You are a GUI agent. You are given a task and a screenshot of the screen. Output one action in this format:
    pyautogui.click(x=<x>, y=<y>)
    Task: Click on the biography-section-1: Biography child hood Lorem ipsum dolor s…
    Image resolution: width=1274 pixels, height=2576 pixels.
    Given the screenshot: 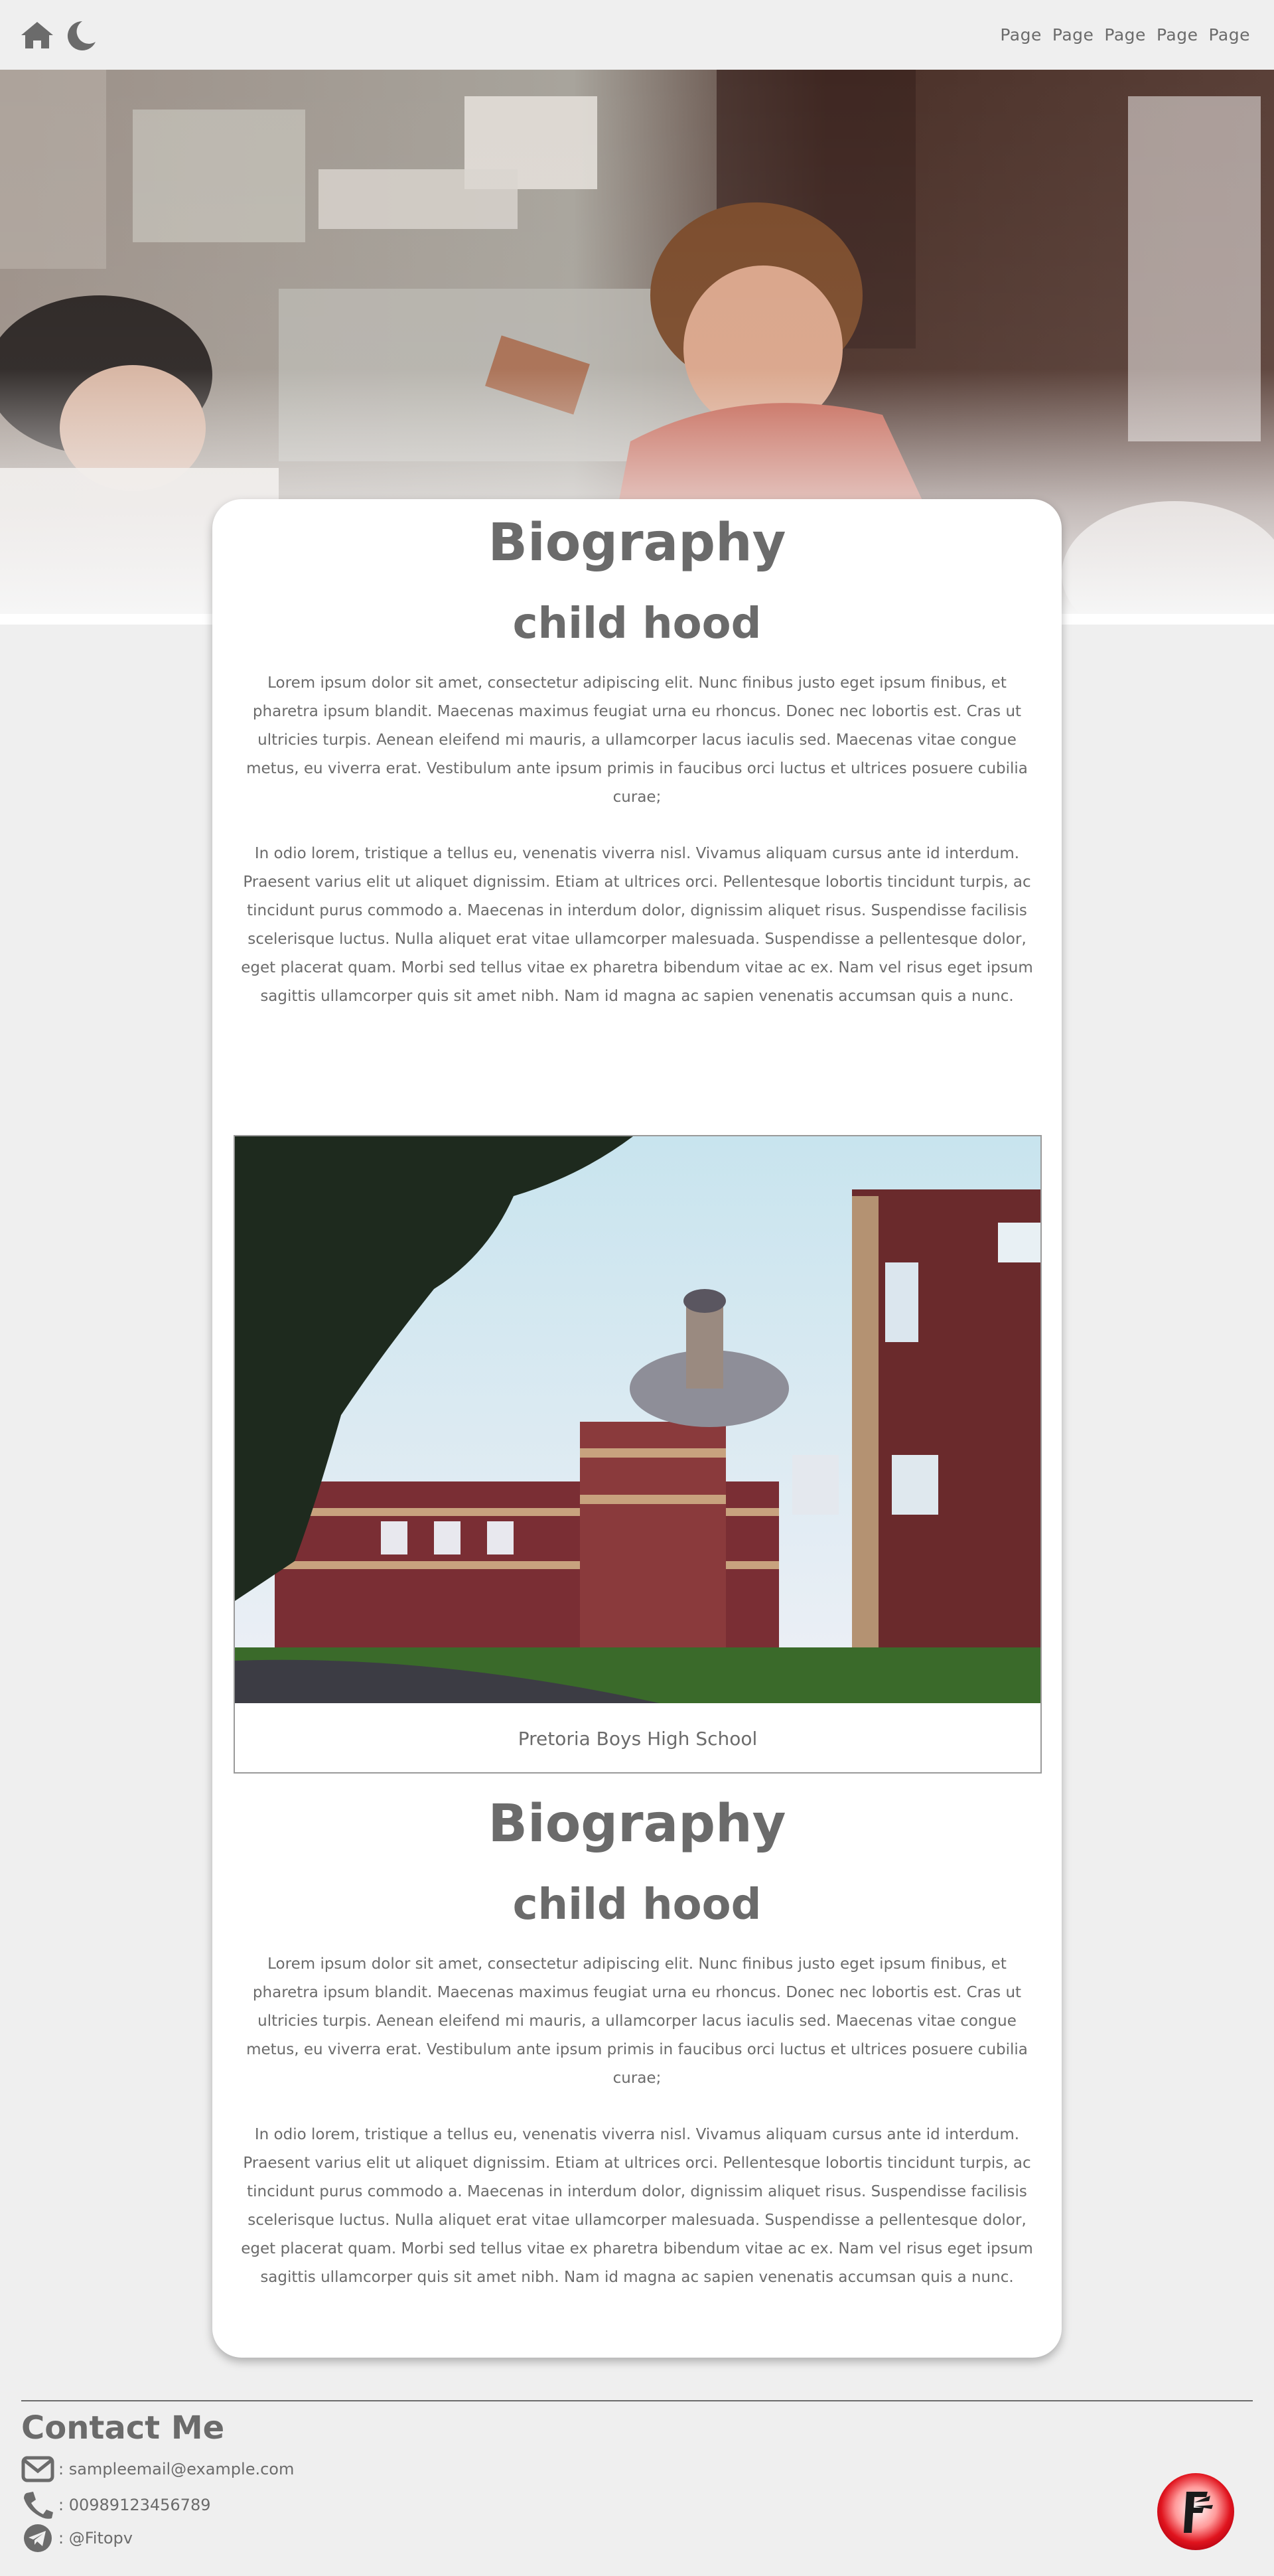 What is the action you would take?
    pyautogui.click(x=637, y=762)
    